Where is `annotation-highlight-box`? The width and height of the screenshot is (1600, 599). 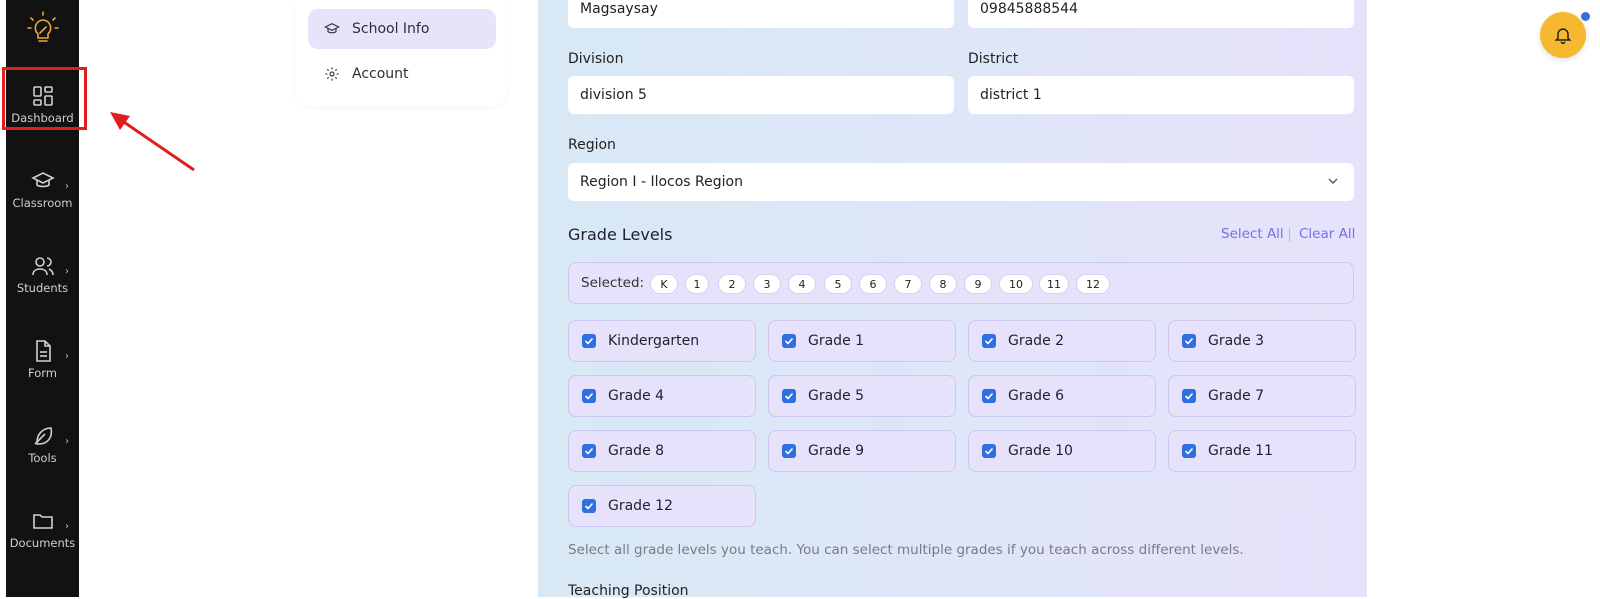 annotation-highlight-box is located at coordinates (44, 98).